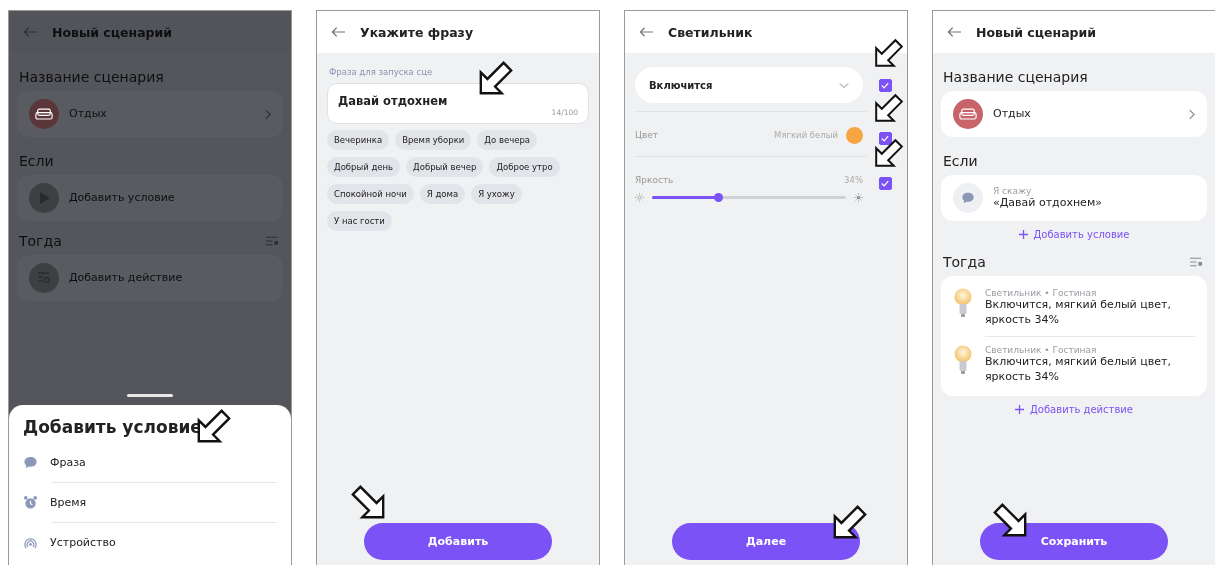 The height and width of the screenshot is (565, 1216). What do you see at coordinates (710, 32) in the screenshot?
I see `screen-title: Светильник` at bounding box center [710, 32].